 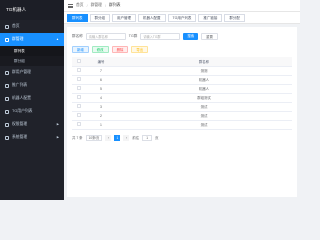 What do you see at coordinates (101, 125) in the screenshot?
I see `cell-no: 1` at bounding box center [101, 125].